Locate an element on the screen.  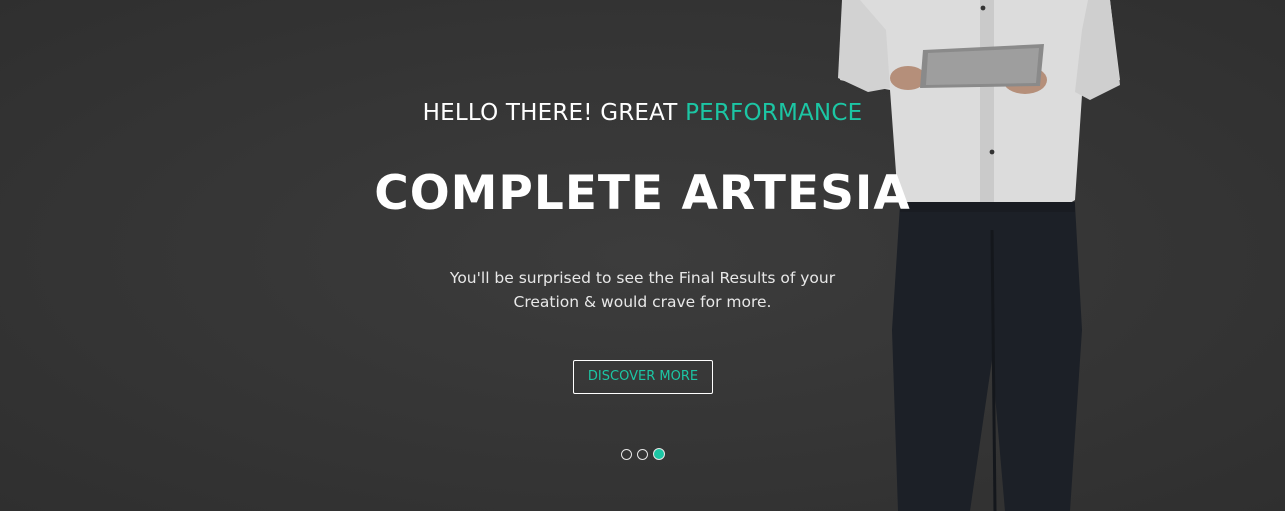
hero-eyebrow-accent: PERFORMANCE is located at coordinates (774, 113).